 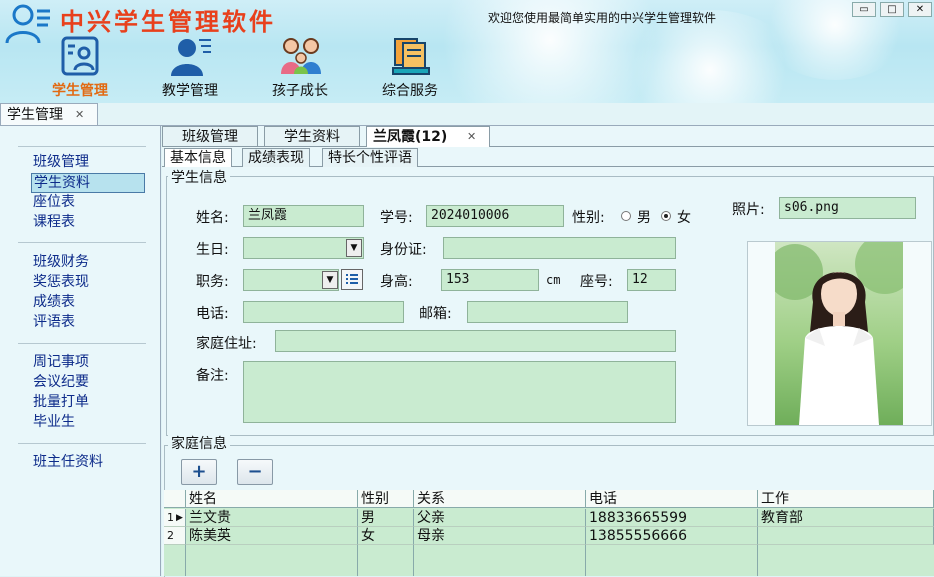 What do you see at coordinates (49, 114) in the screenshot?
I see `tab-student-management: 学生管理 ✕` at bounding box center [49, 114].